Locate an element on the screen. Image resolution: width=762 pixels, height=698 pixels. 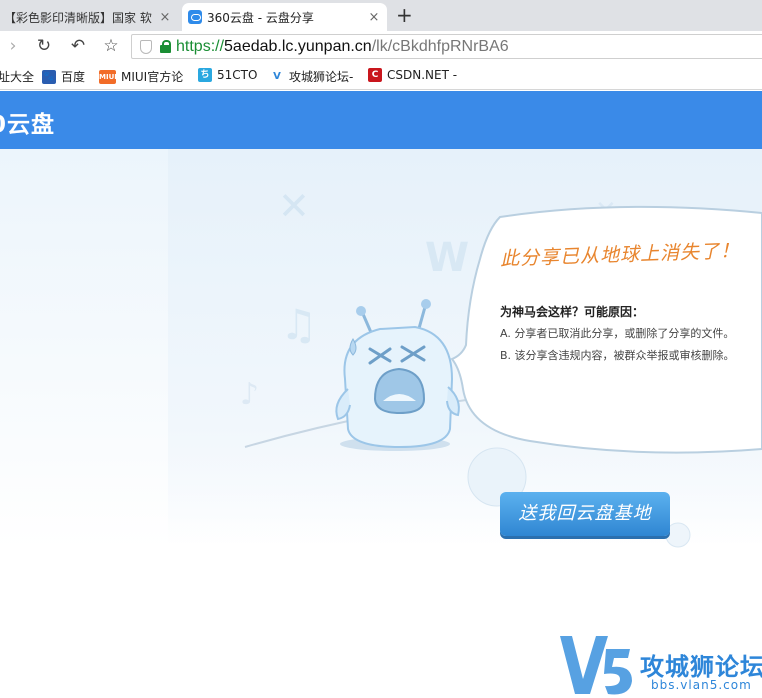
bookmark-item: V 攻城狮论坛- is located at coordinates (311, 76).